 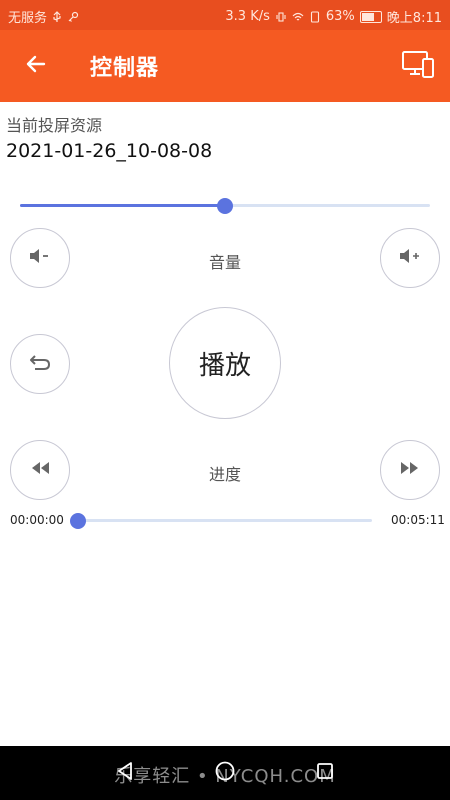 I want to click on progress-thumb, so click(x=78, y=521).